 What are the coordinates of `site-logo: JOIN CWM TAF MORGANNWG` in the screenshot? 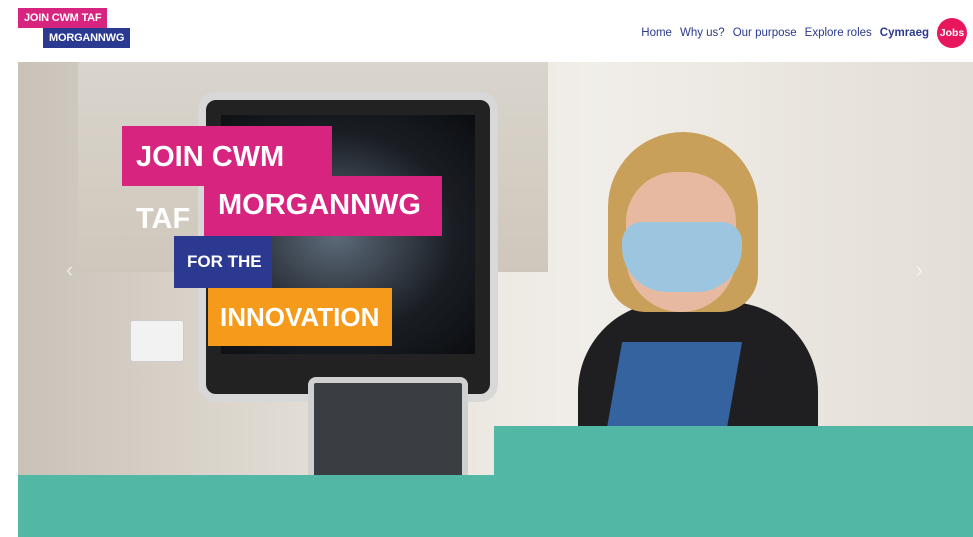 It's located at (78, 32).